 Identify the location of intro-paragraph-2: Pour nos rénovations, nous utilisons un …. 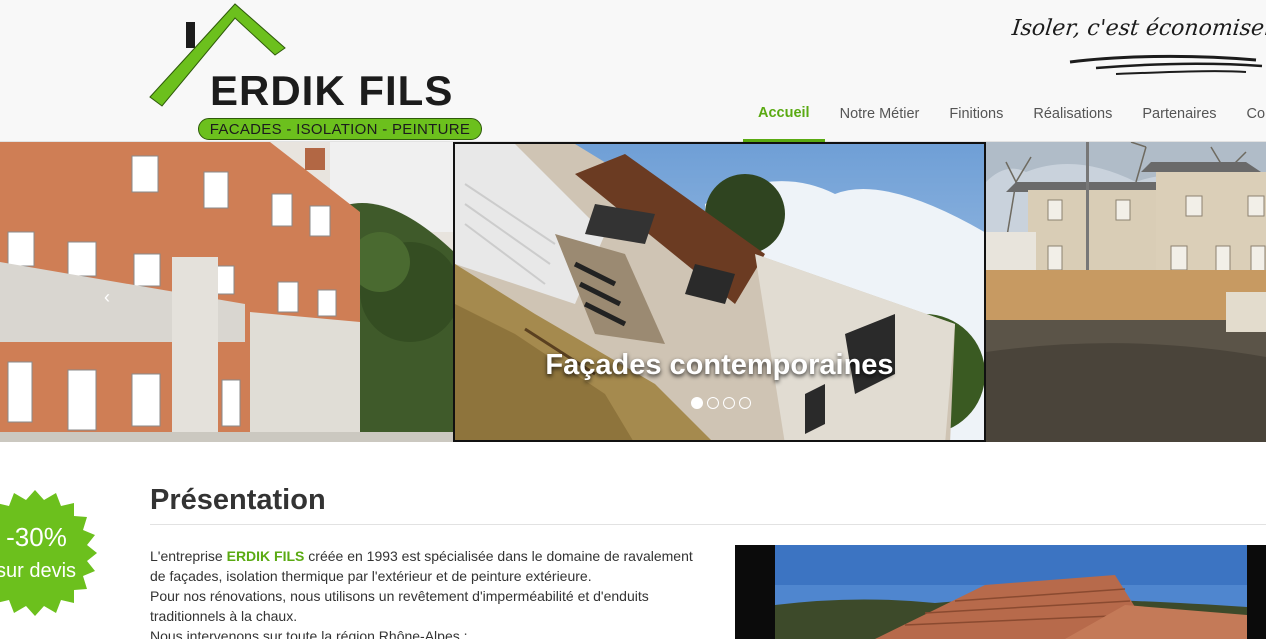
(399, 606).